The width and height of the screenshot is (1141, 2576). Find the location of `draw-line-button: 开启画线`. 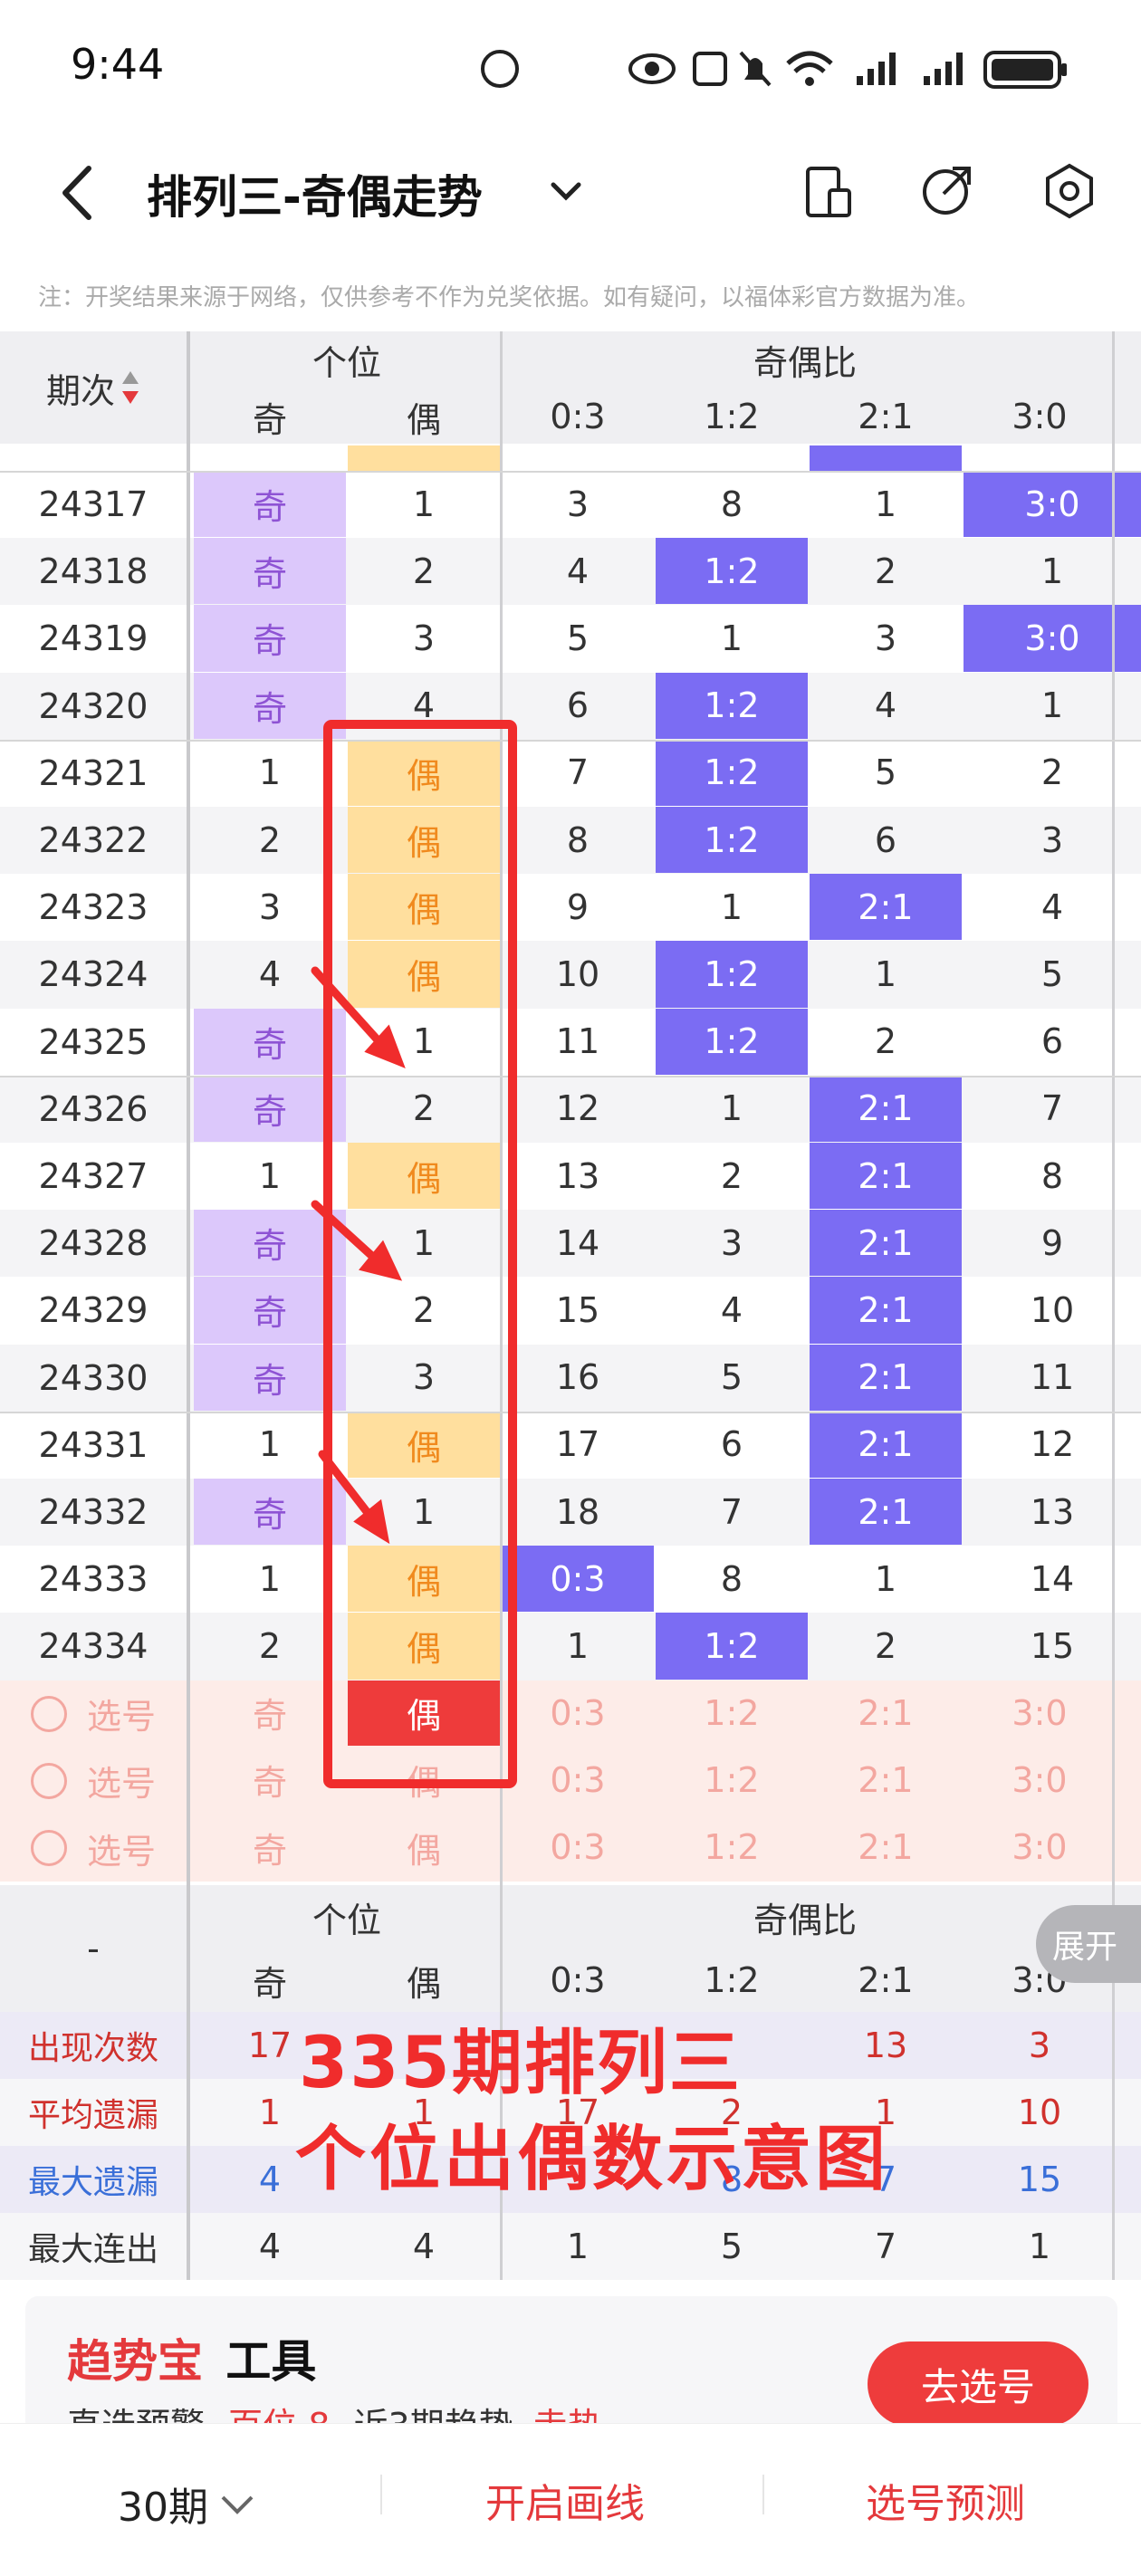

draw-line-button: 开启画线 is located at coordinates (565, 2500).